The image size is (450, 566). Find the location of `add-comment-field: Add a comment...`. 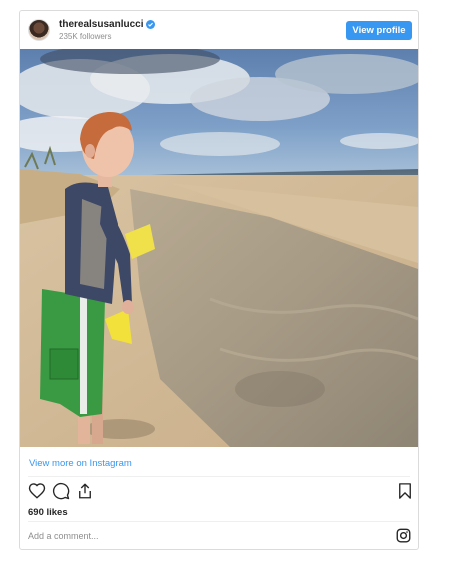

add-comment-field: Add a comment... is located at coordinates (63, 536).